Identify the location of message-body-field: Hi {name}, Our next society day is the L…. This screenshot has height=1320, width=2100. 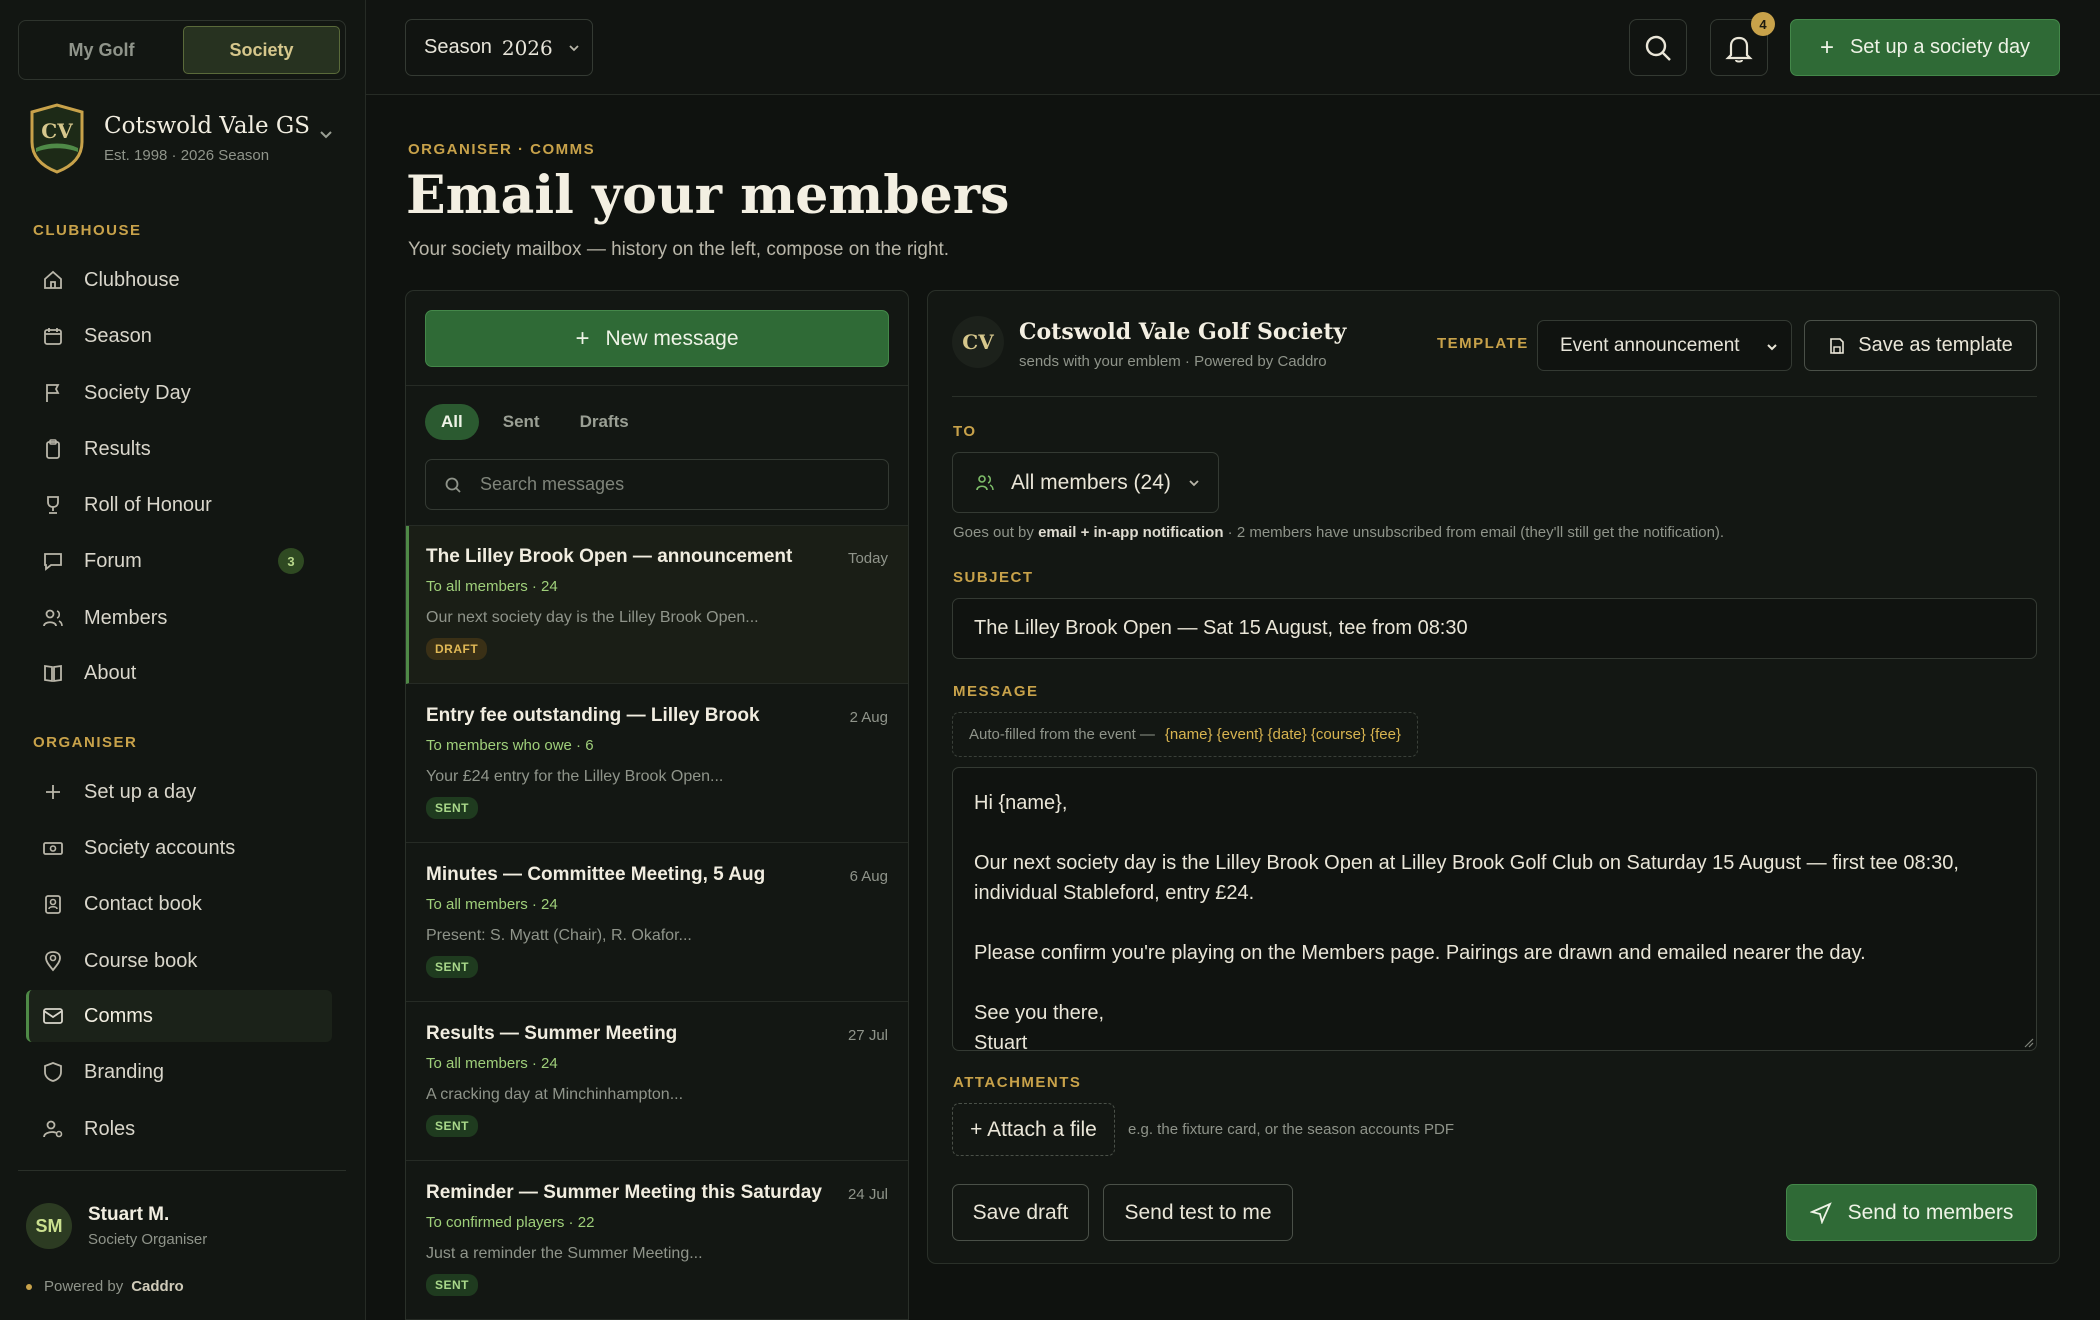
(1494, 909).